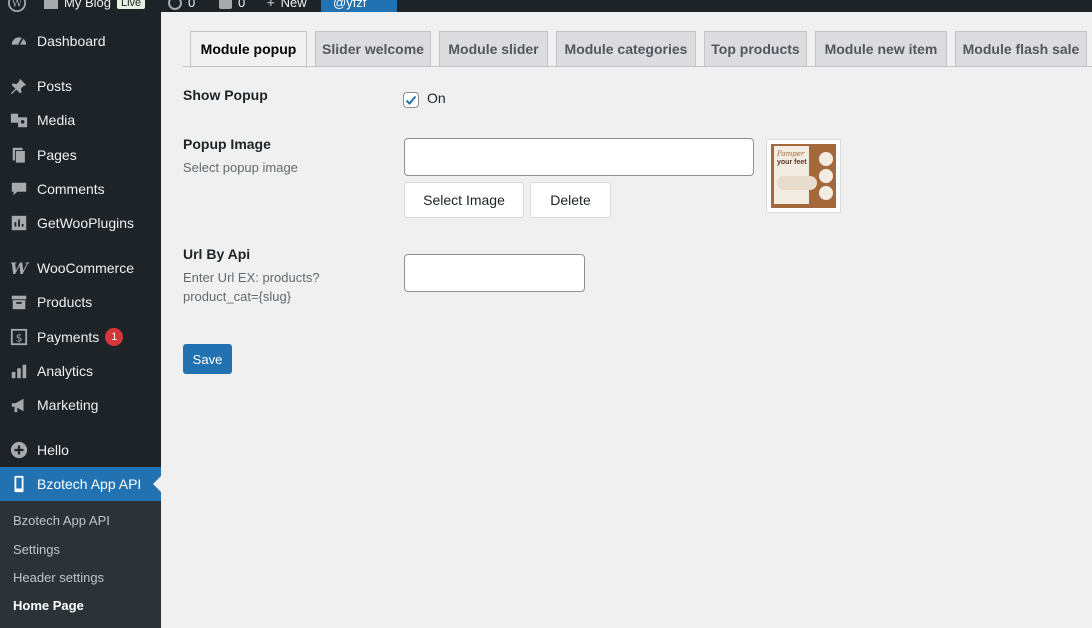 This screenshot has height=628, width=1092. I want to click on sidebar-item-getwooplugins: GetWooPlugins, so click(80, 223).